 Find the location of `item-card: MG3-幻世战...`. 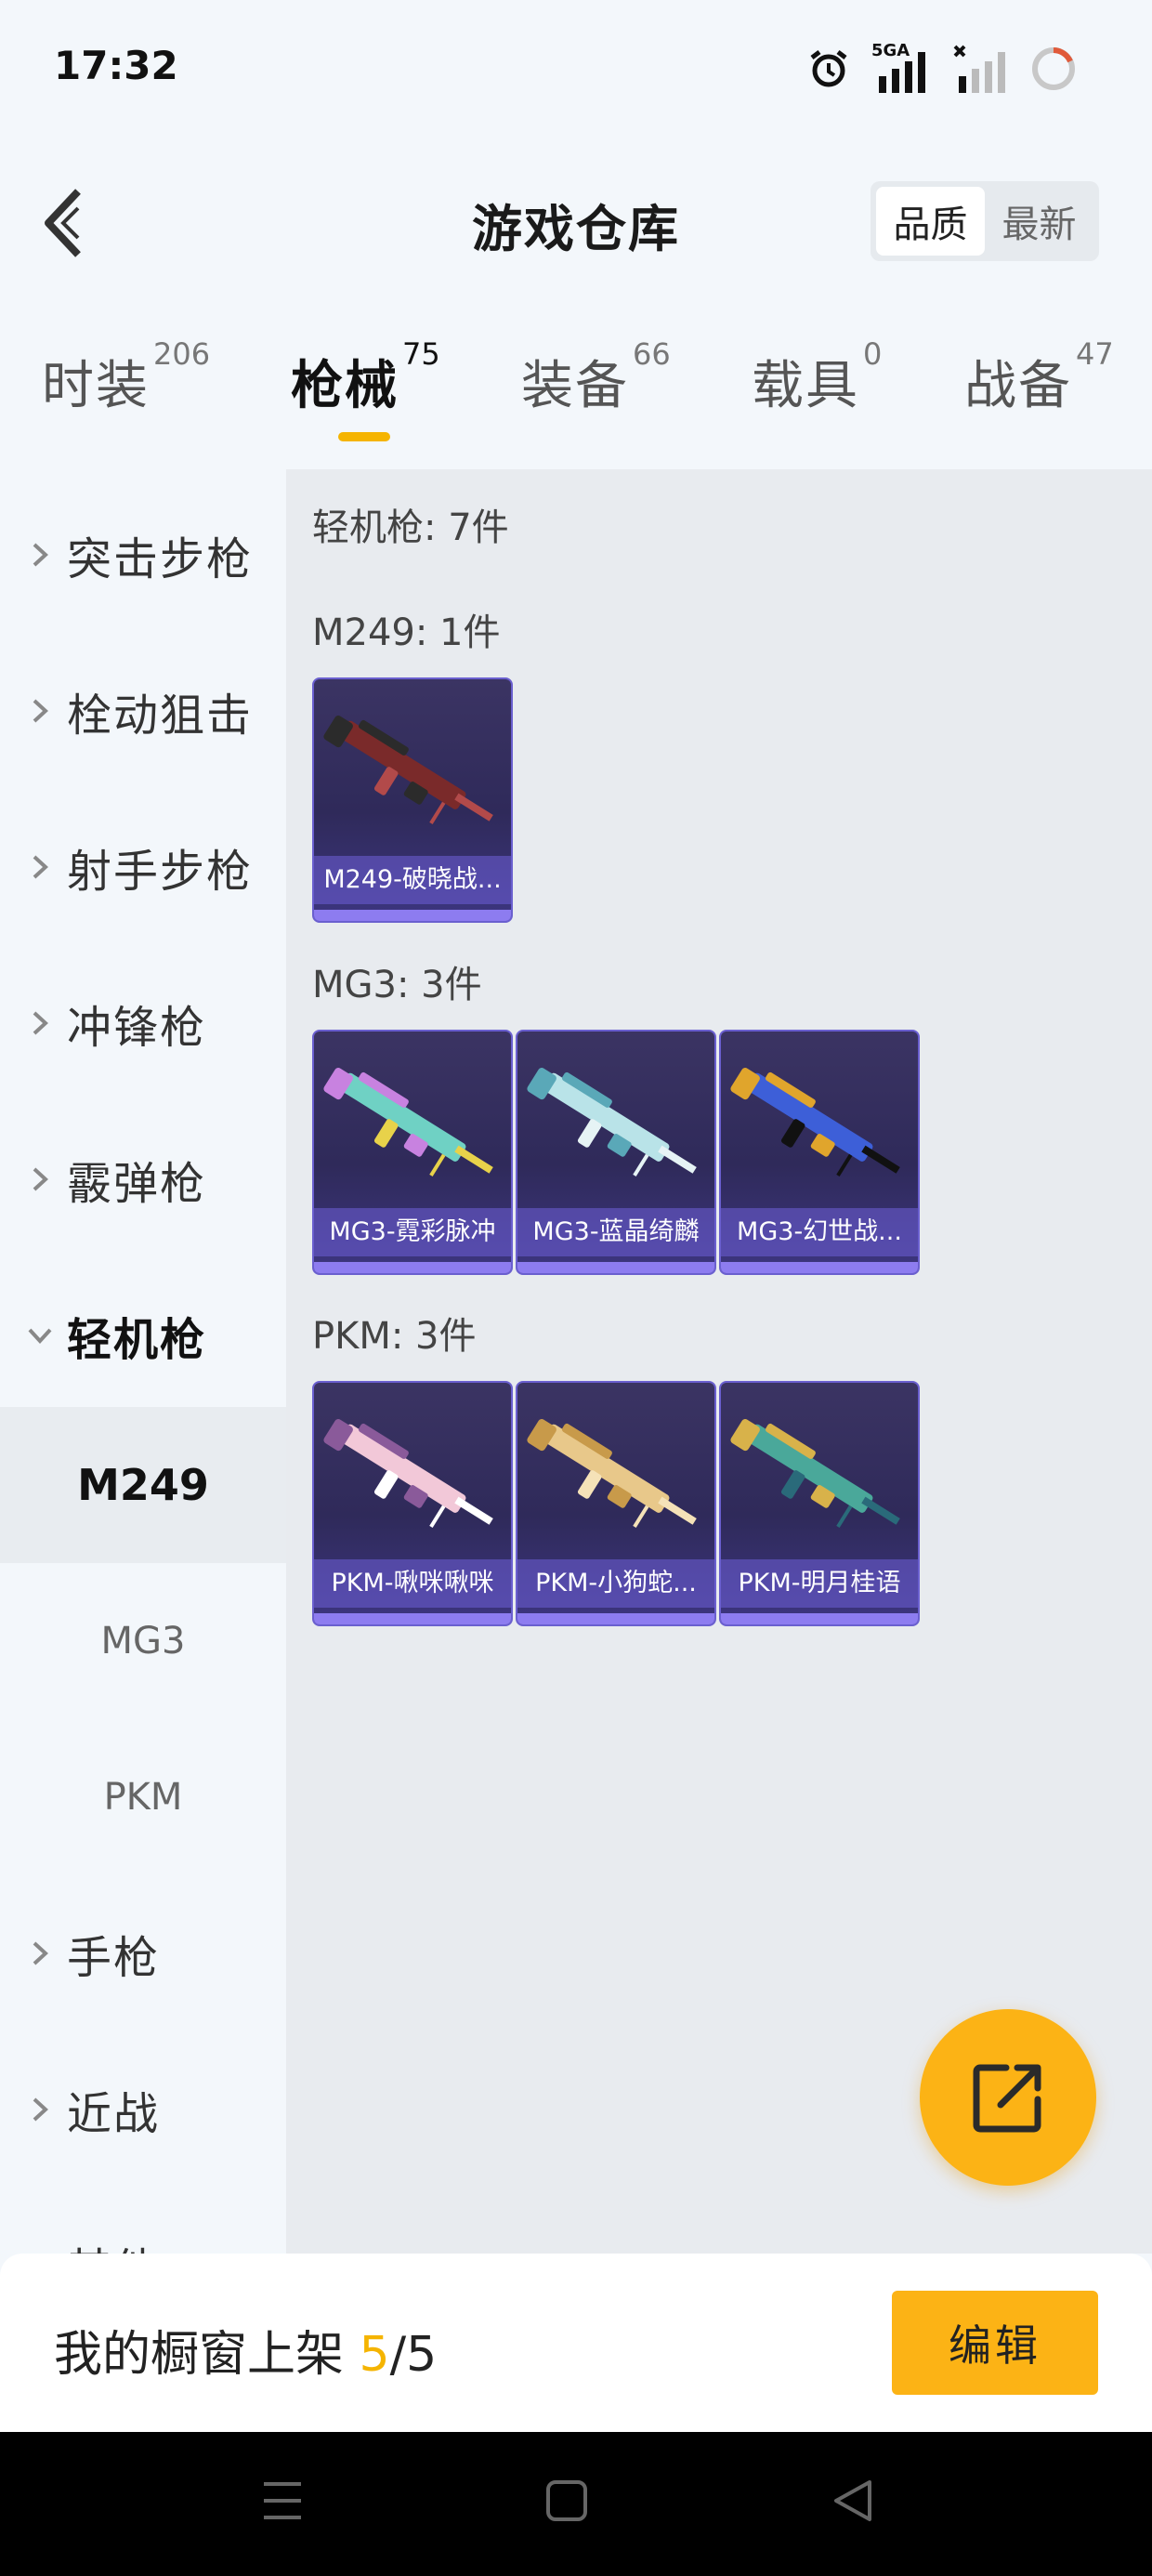

item-card: MG3-幻世战... is located at coordinates (819, 1152).